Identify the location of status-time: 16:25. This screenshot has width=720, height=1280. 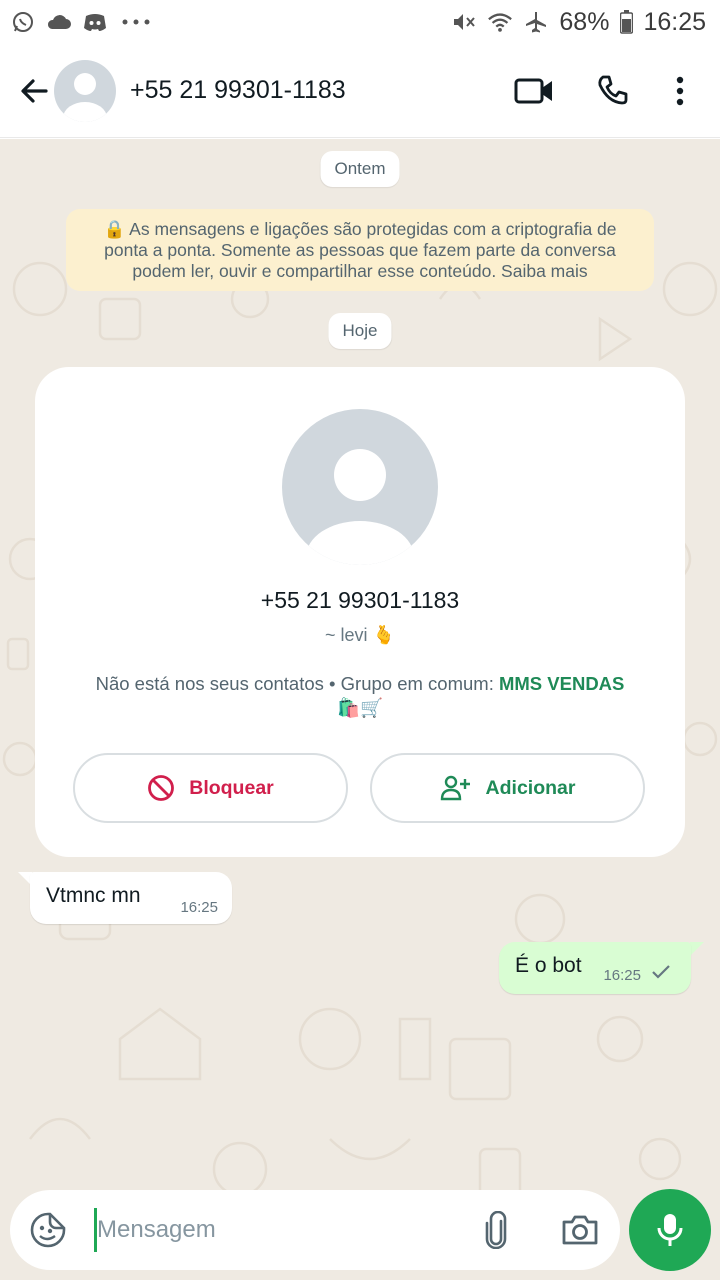
(674, 21).